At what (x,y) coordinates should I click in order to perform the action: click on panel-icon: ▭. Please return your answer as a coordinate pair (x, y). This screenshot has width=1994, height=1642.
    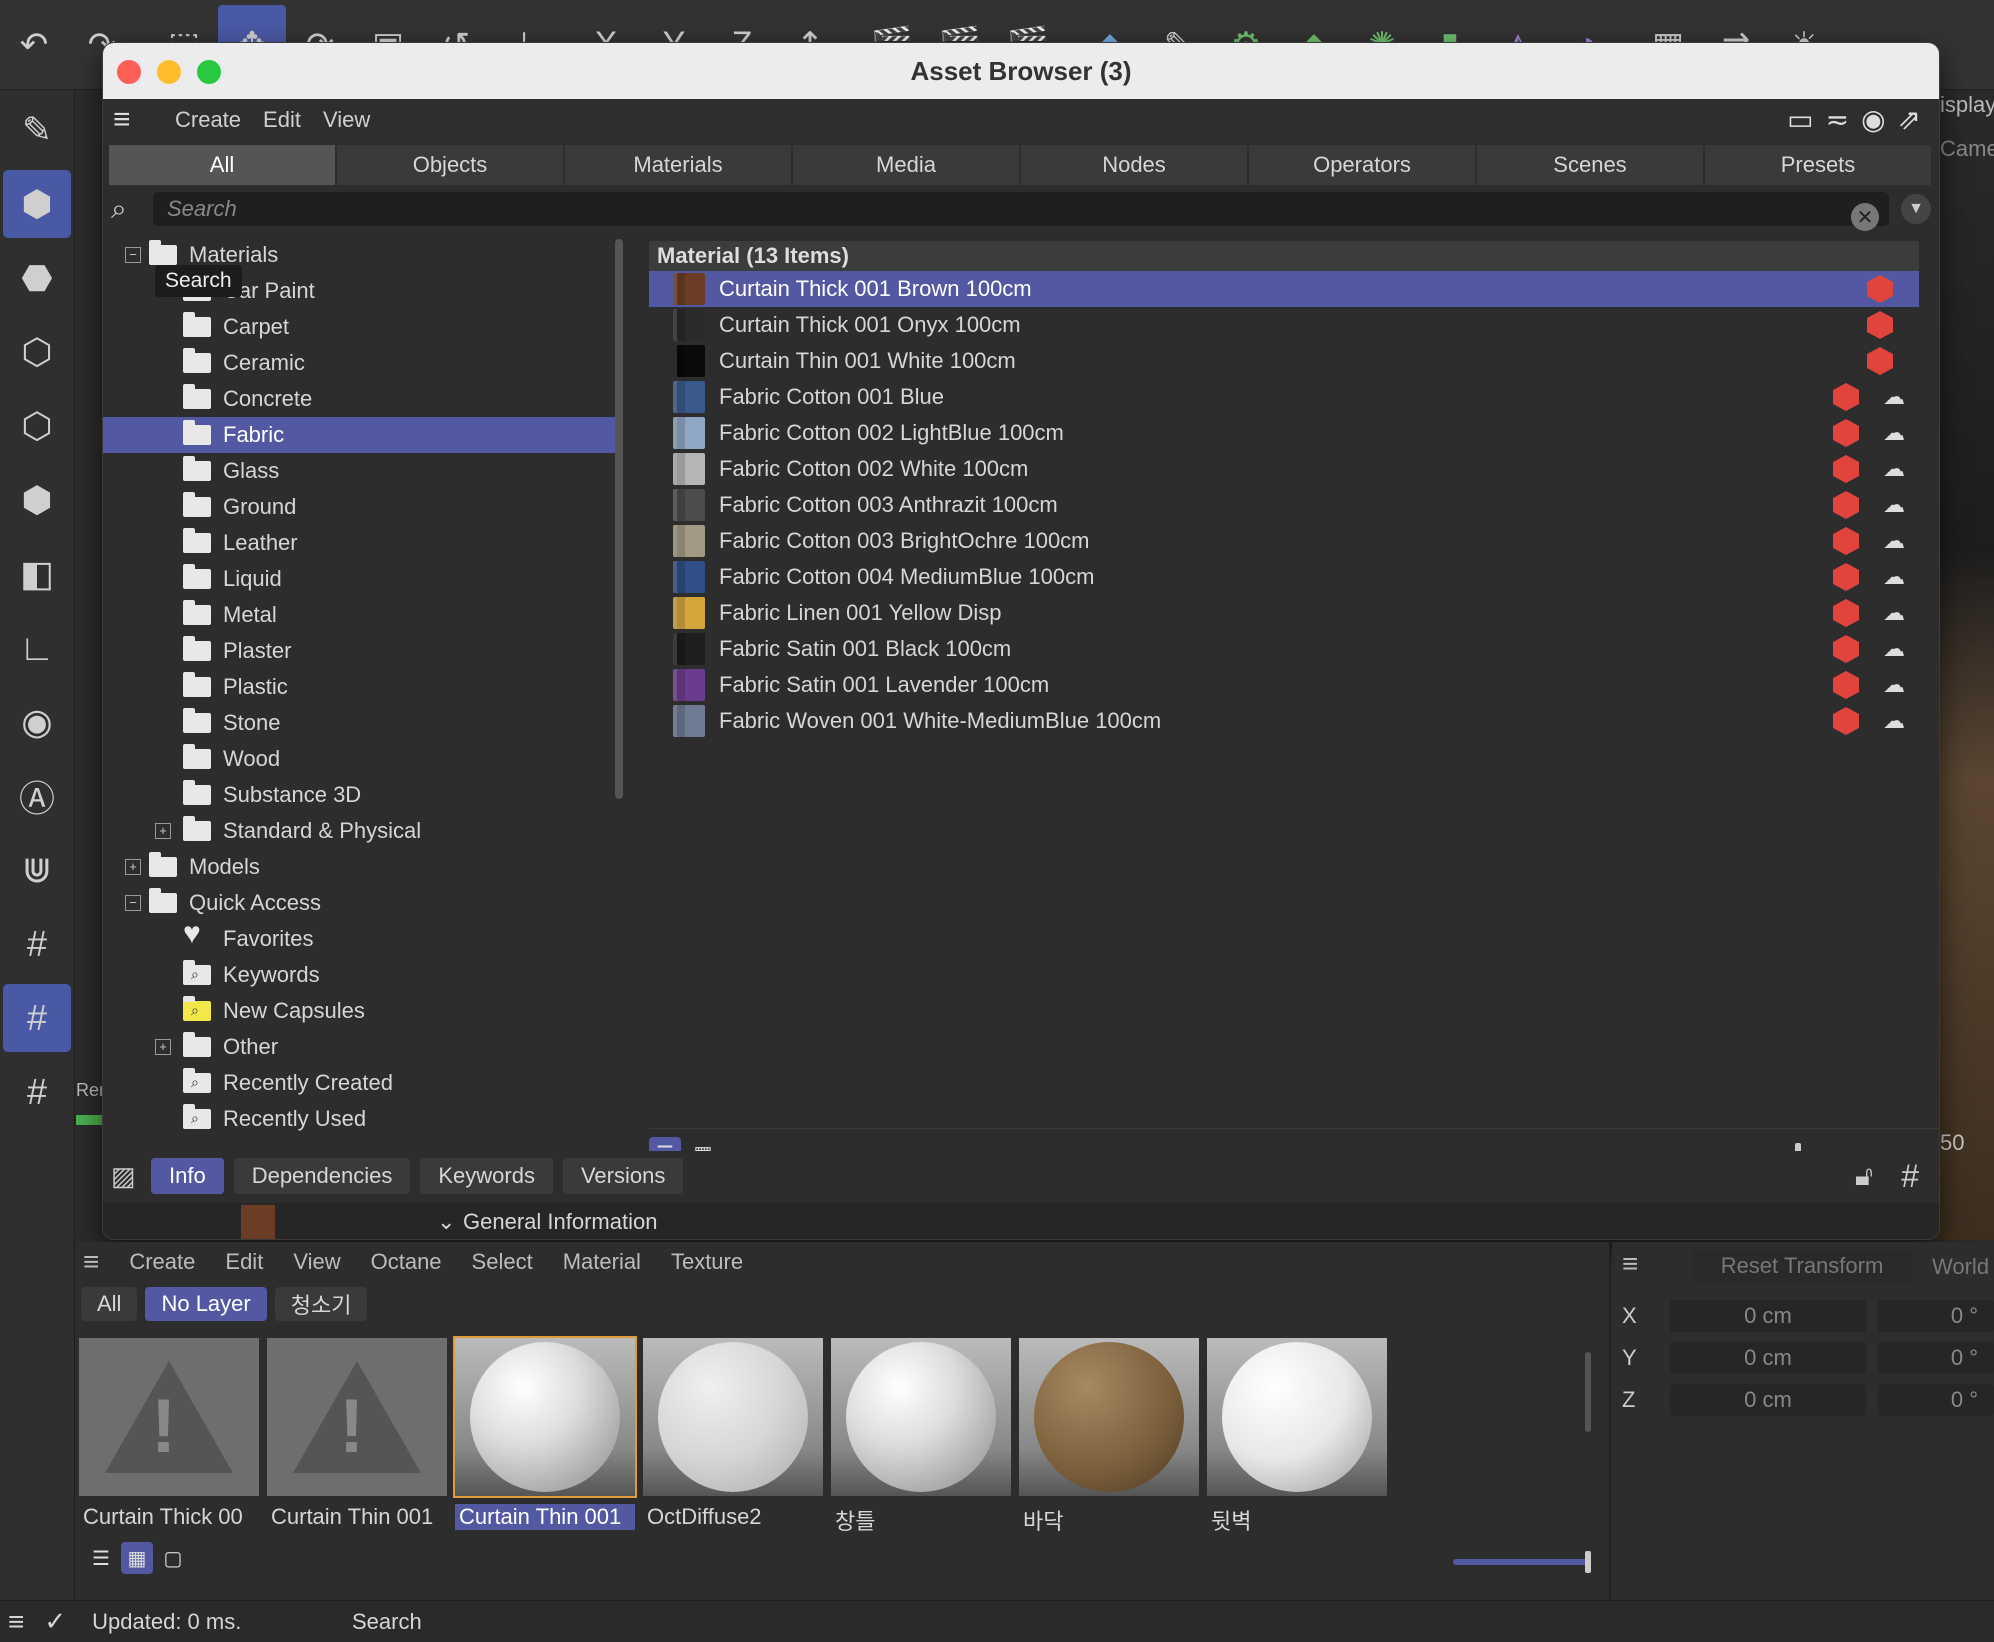
    Looking at the image, I should click on (1800, 119).